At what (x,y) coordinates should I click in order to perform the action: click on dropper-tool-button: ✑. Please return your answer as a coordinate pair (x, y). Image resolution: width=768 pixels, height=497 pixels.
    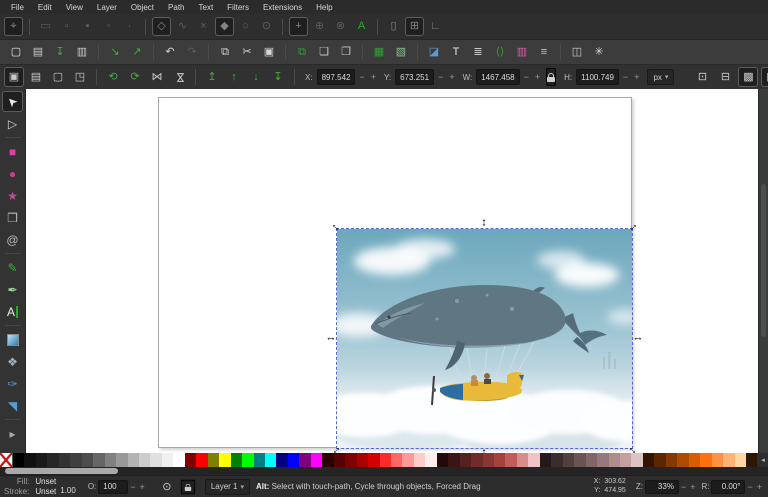
    Looking at the image, I should click on (12, 383).